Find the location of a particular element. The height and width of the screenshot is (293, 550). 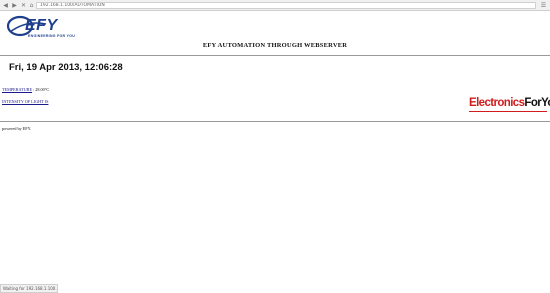

logo-text: EFY is located at coordinates (41, 25).